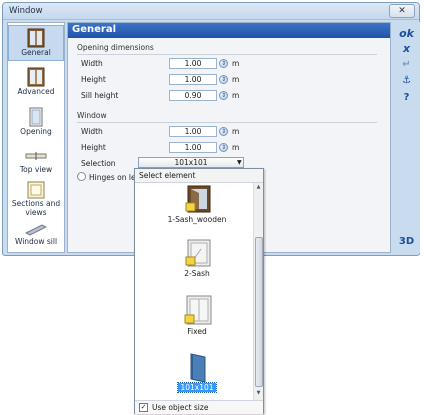 Image resolution: width=424 pixels, height=415 pixels. Describe the element at coordinates (197, 331) in the screenshot. I see `list-item-label: Fixed` at that location.